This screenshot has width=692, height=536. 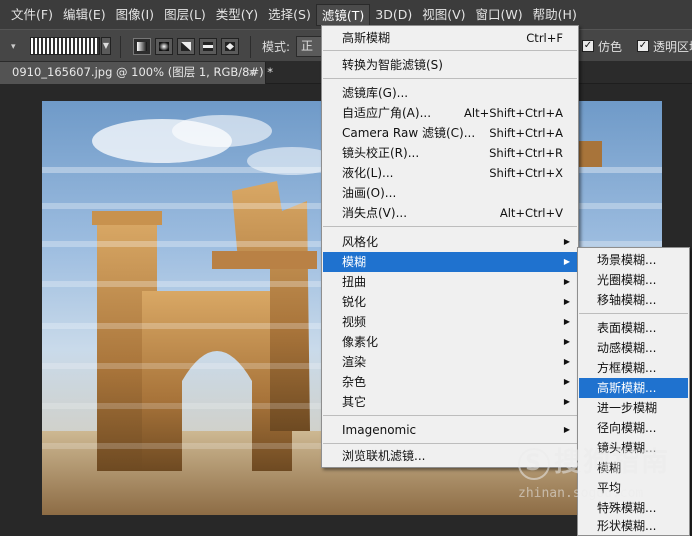 I want to click on mode-select: 正常, so click(x=310, y=46).